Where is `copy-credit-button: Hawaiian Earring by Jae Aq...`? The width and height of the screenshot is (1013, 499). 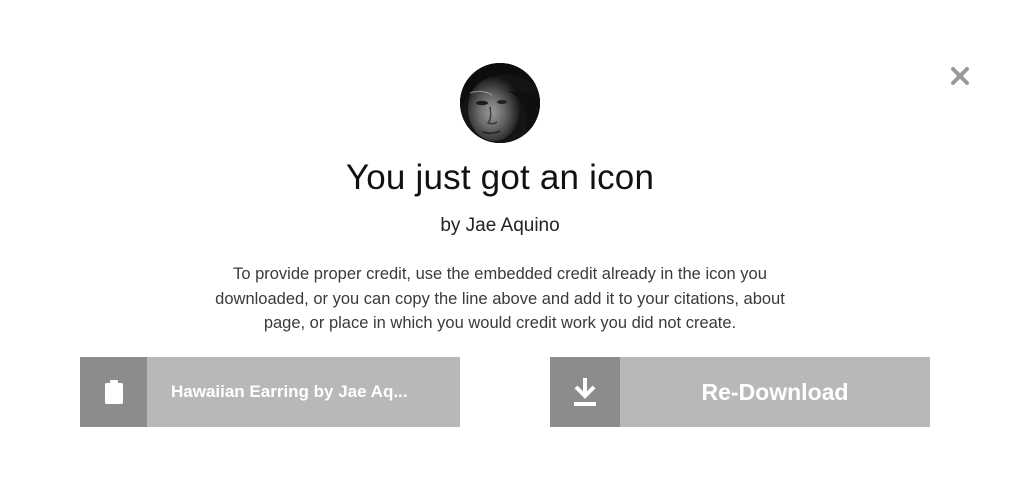
copy-credit-button: Hawaiian Earring by Jae Aq... is located at coordinates (270, 392).